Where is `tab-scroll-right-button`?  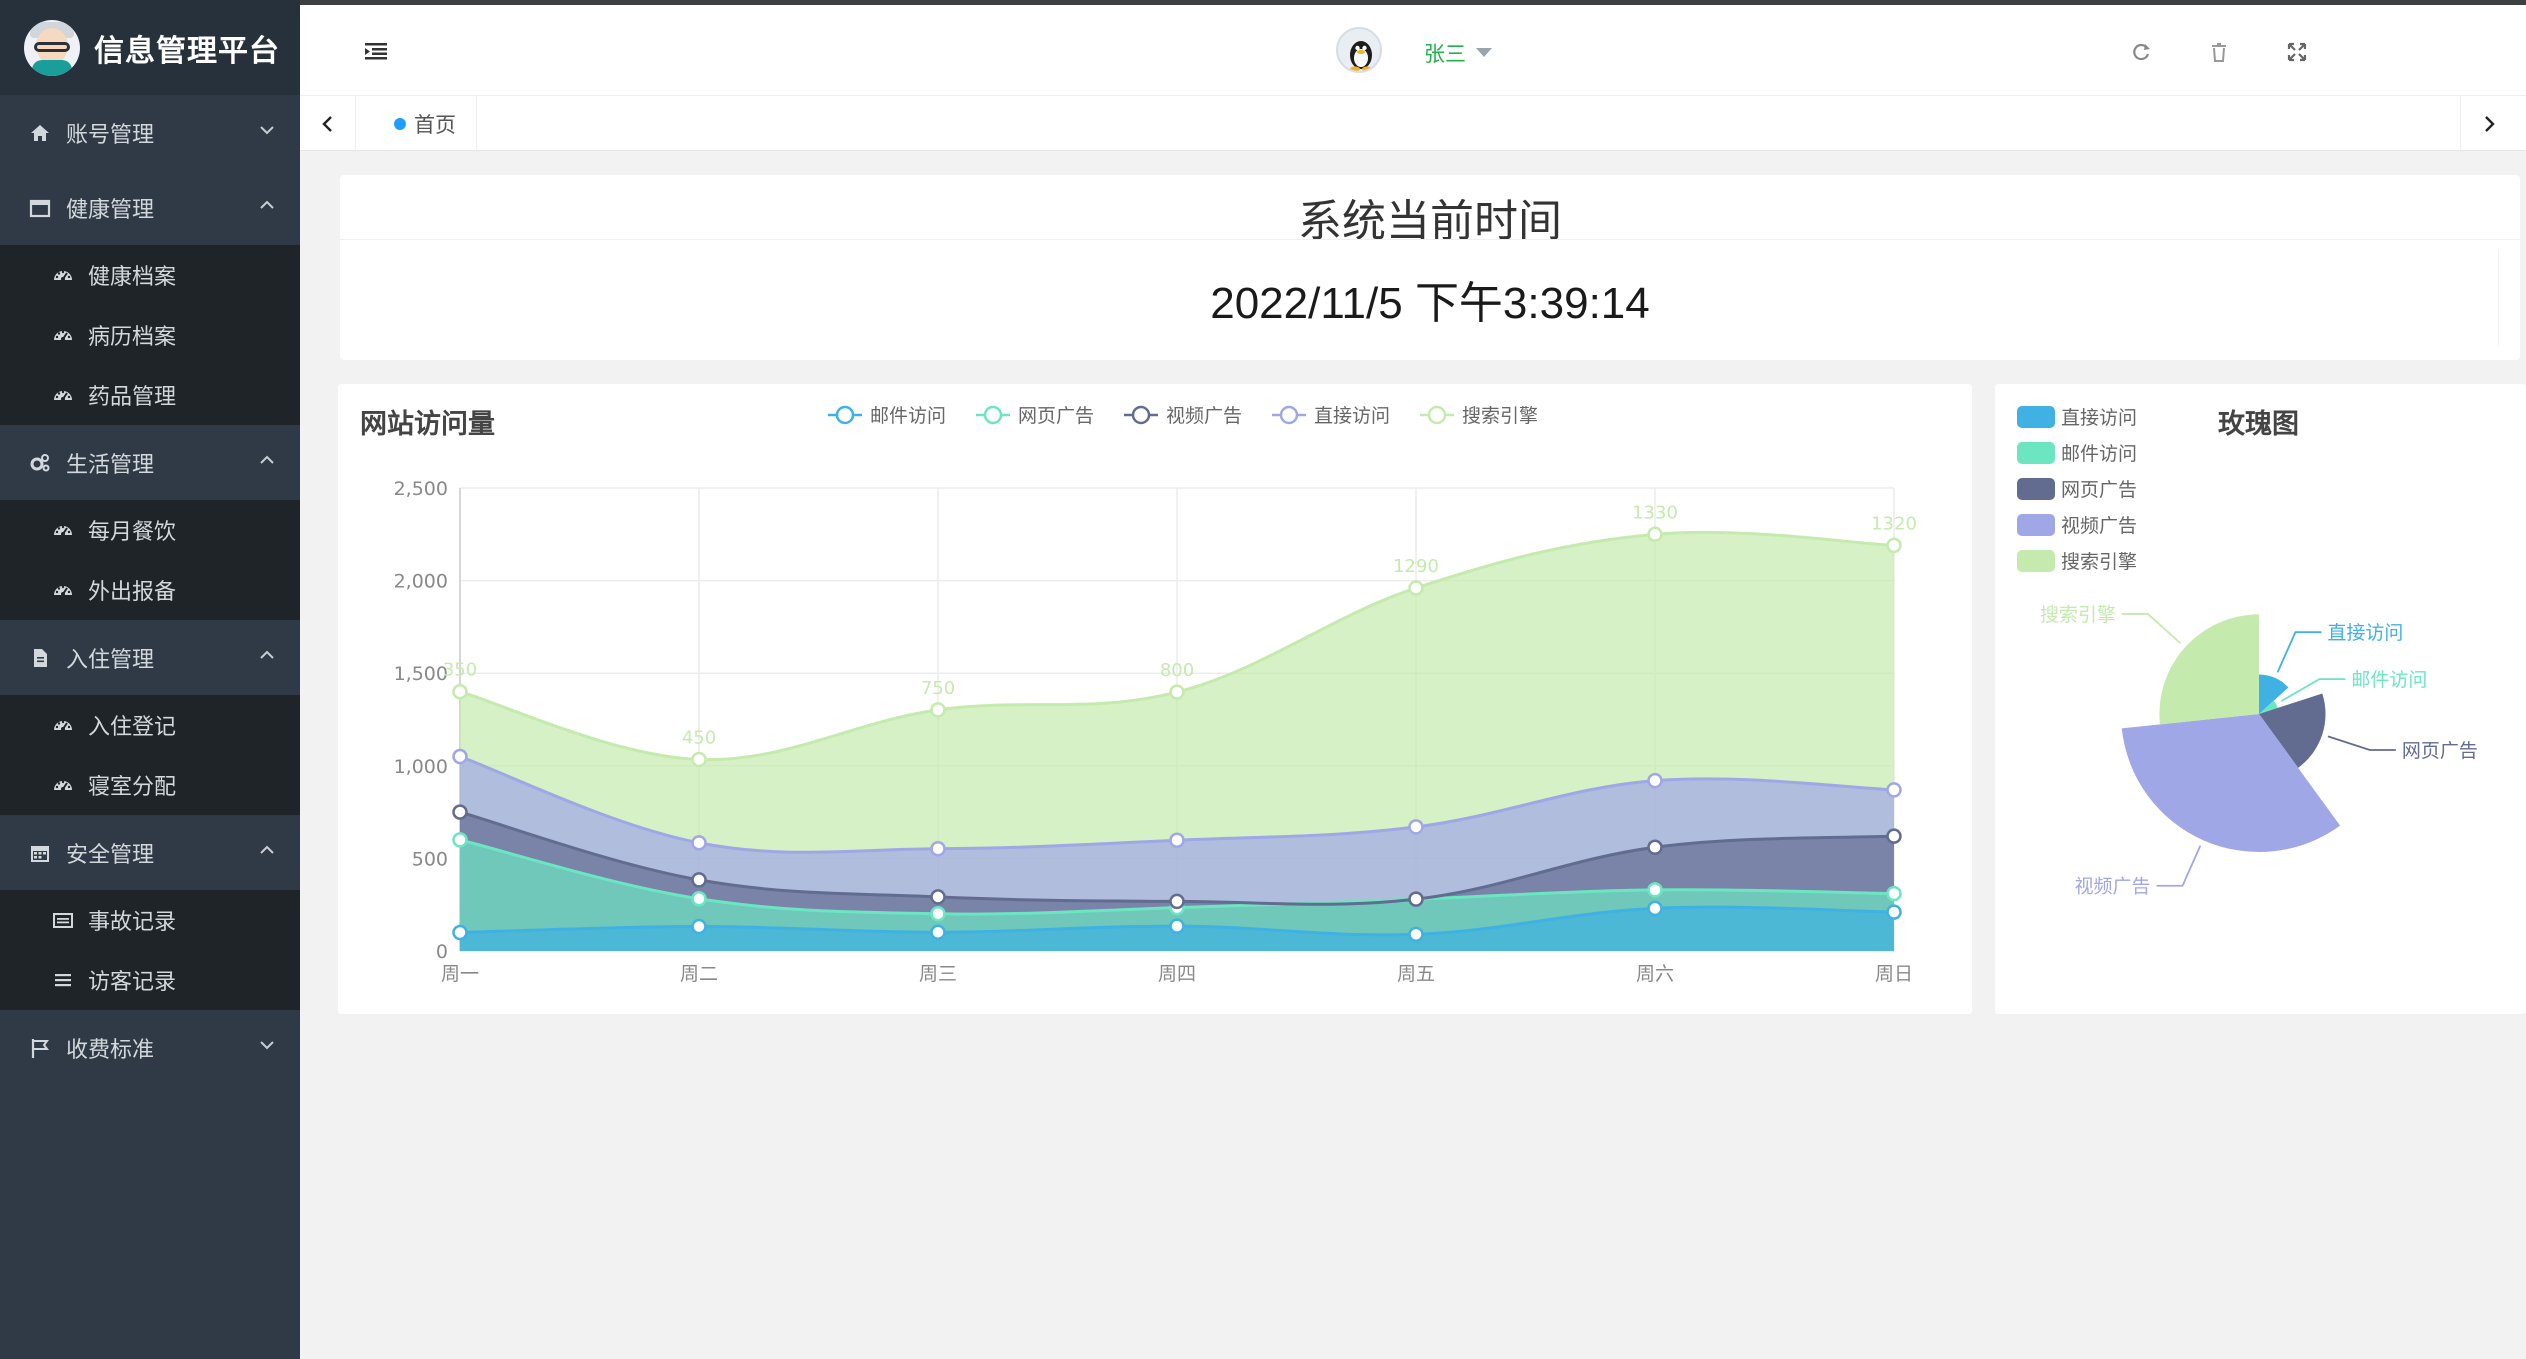
tab-scroll-right-button is located at coordinates (2488, 124).